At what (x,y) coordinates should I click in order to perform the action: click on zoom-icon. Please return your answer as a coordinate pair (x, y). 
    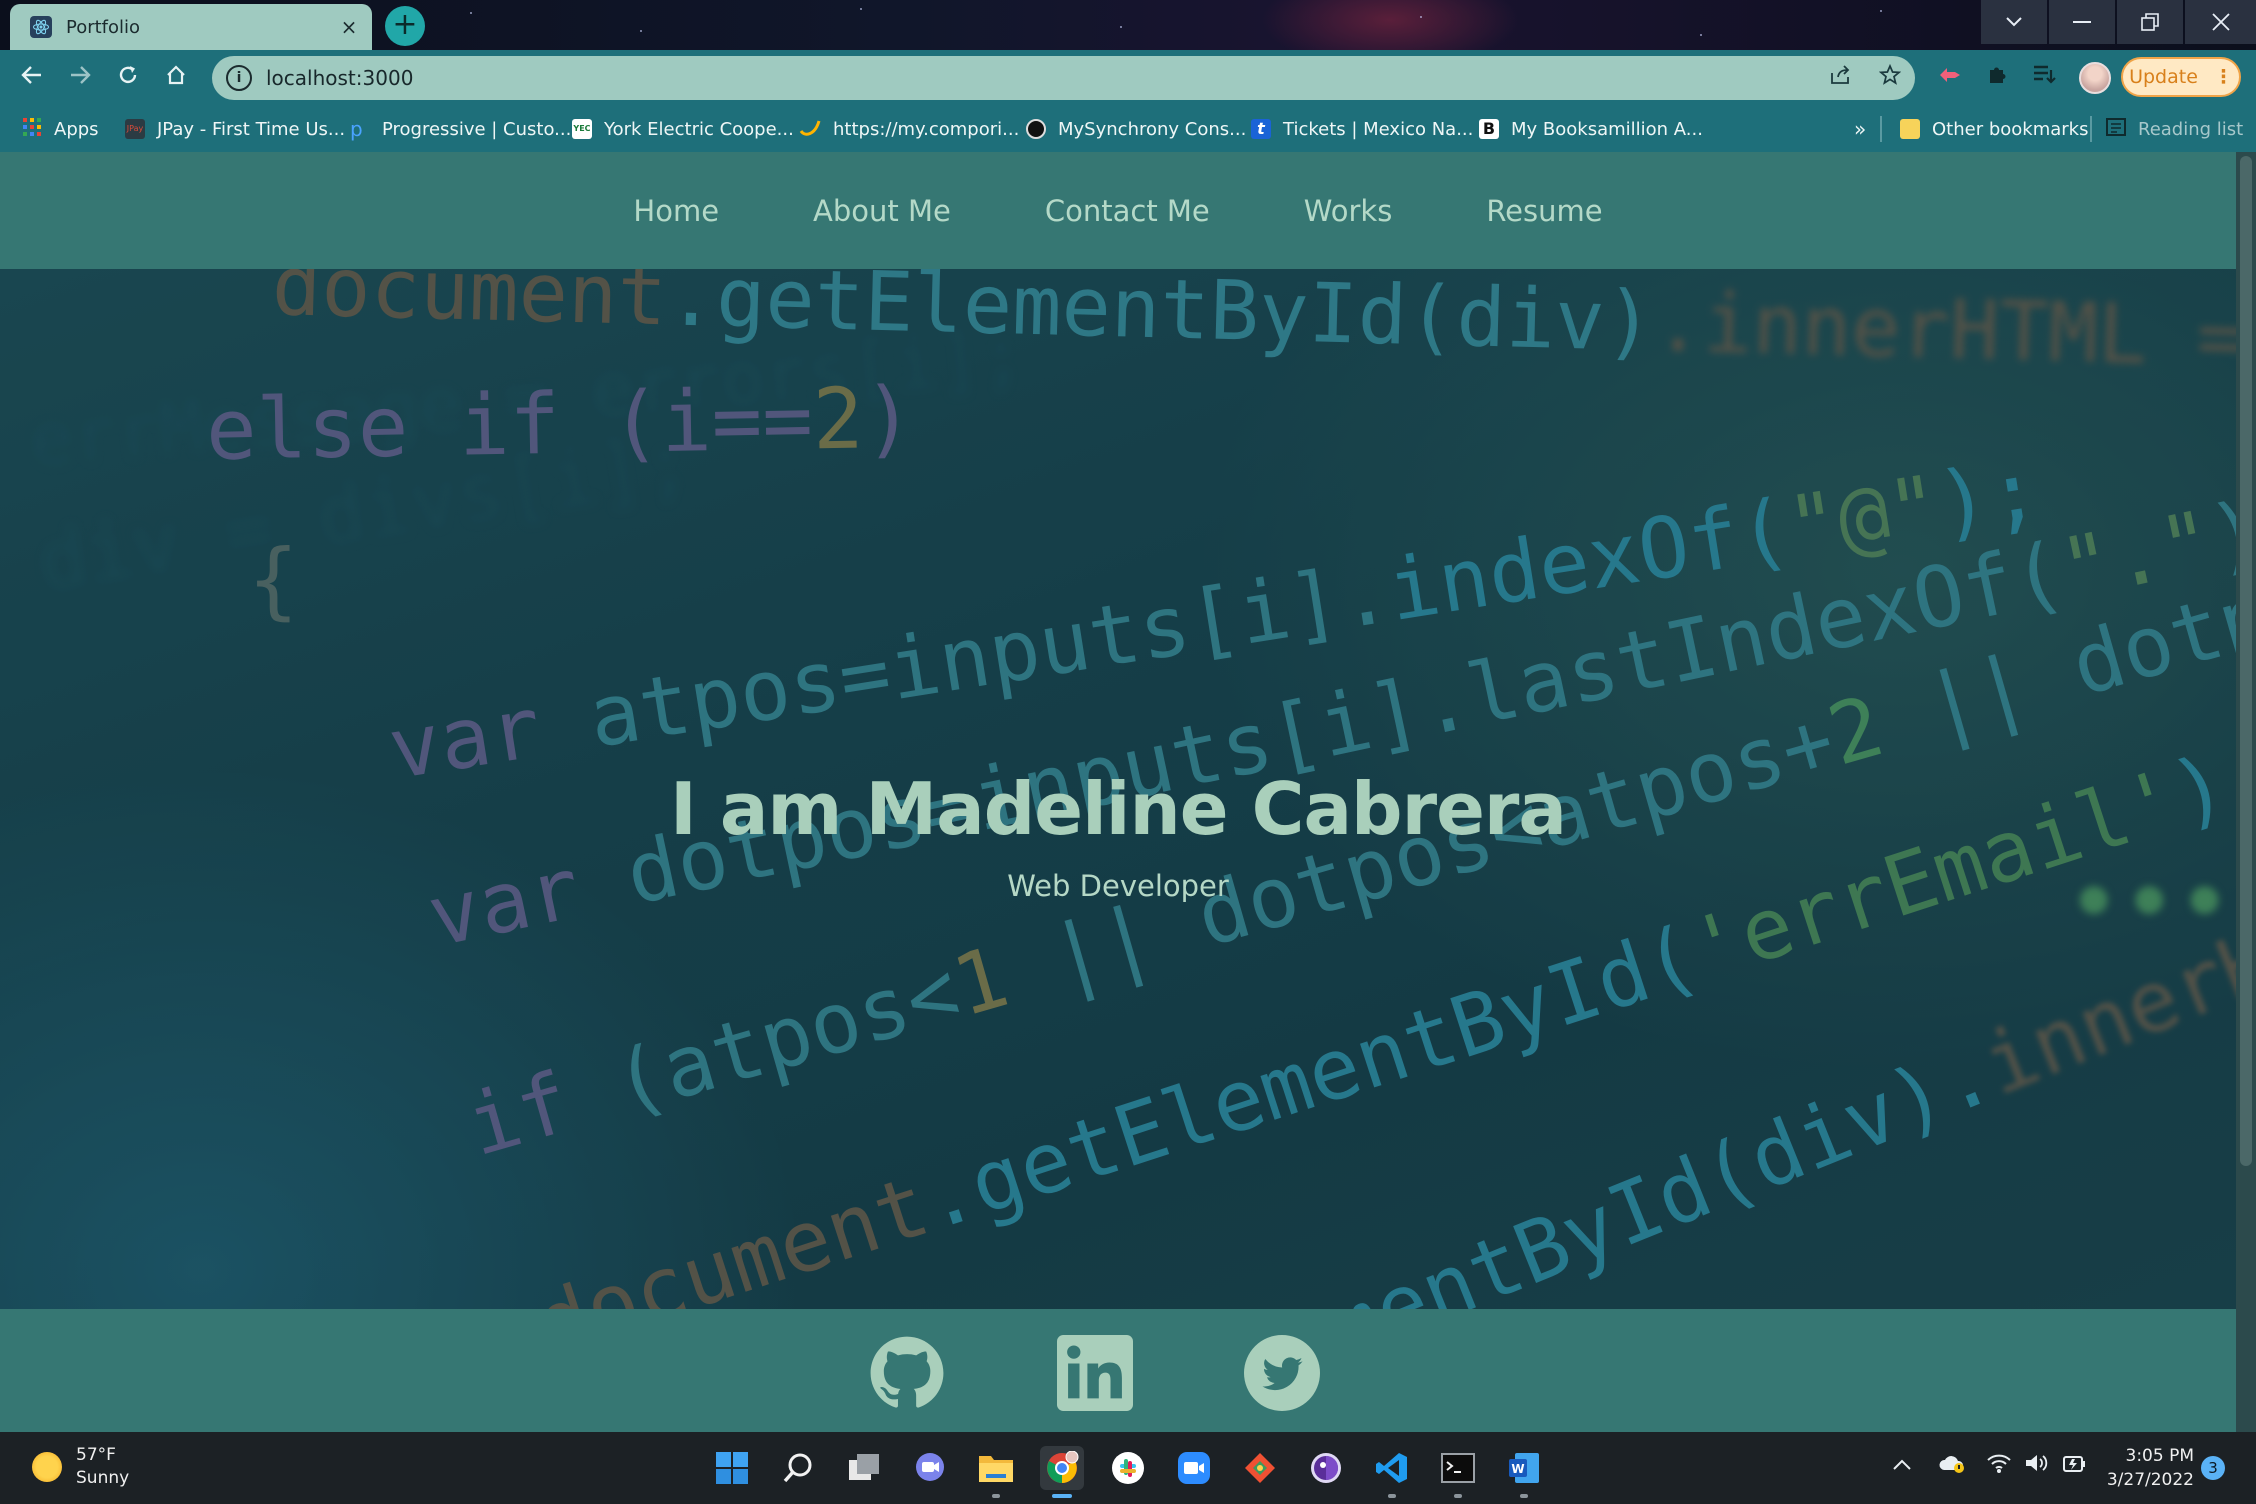
    Looking at the image, I should click on (1194, 1468).